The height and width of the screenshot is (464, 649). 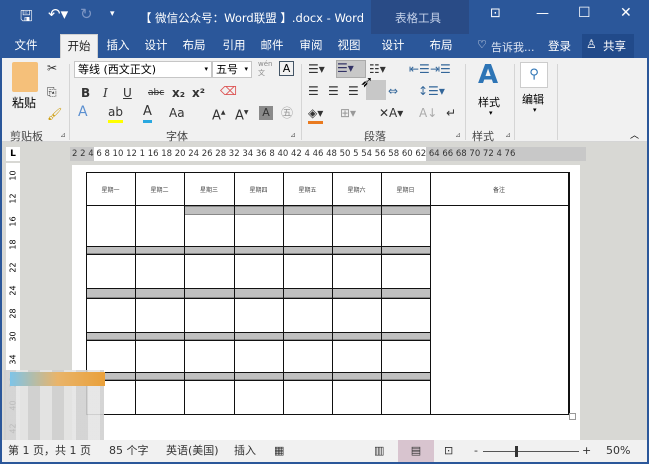 I want to click on character-shading-icon: A, so click(x=266, y=113).